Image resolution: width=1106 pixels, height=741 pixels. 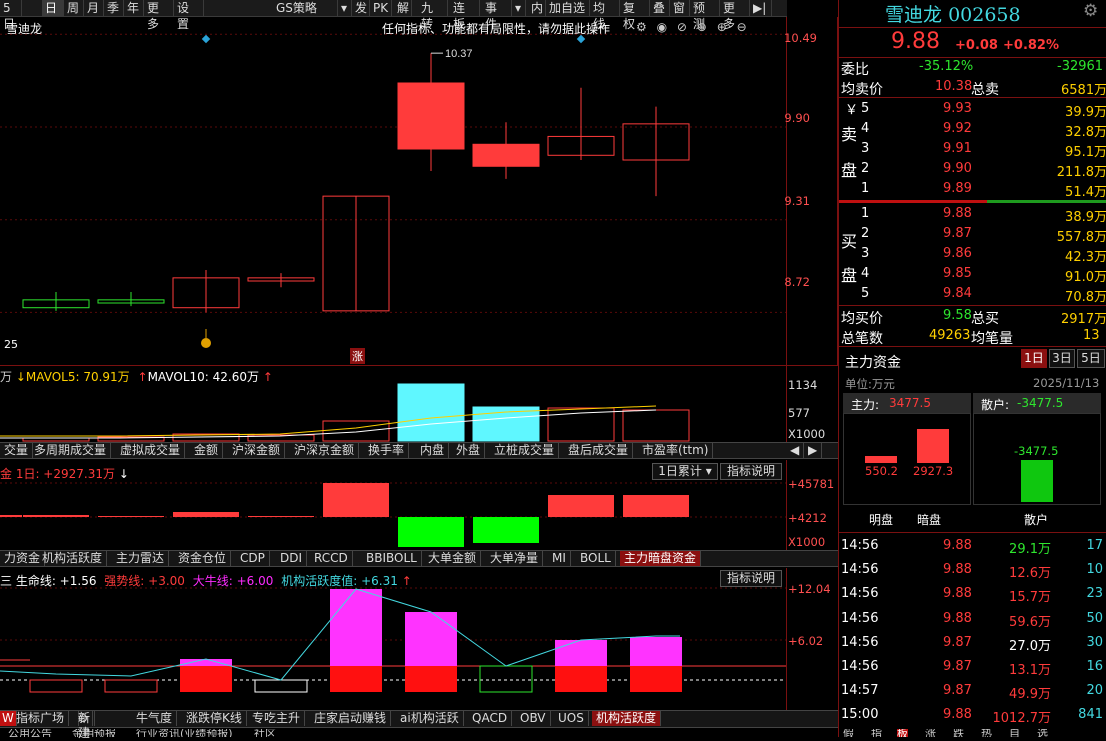 I want to click on nine-turn-button: 九转, so click(x=433, y=15).